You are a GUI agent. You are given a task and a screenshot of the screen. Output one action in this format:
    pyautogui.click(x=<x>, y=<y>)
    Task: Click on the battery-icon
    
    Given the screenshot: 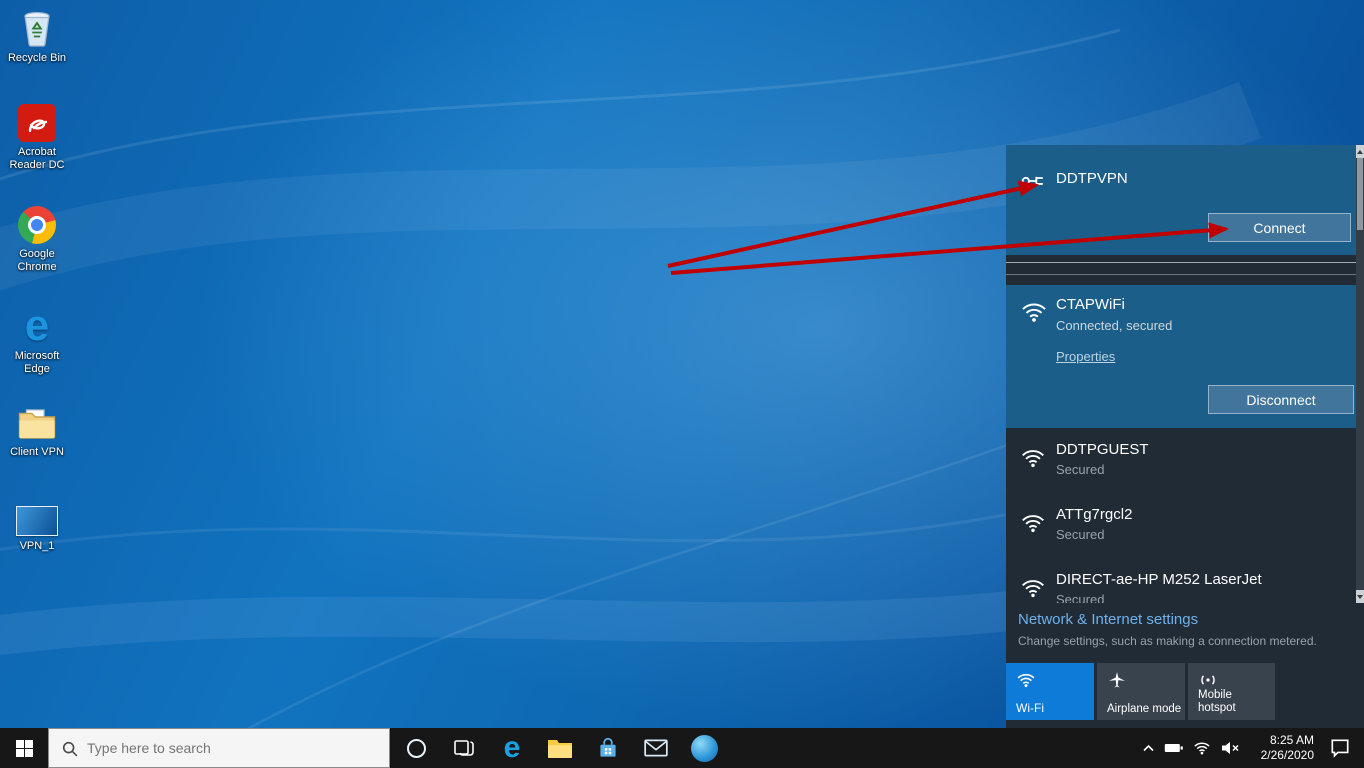 What is the action you would take?
    pyautogui.click(x=1173, y=748)
    